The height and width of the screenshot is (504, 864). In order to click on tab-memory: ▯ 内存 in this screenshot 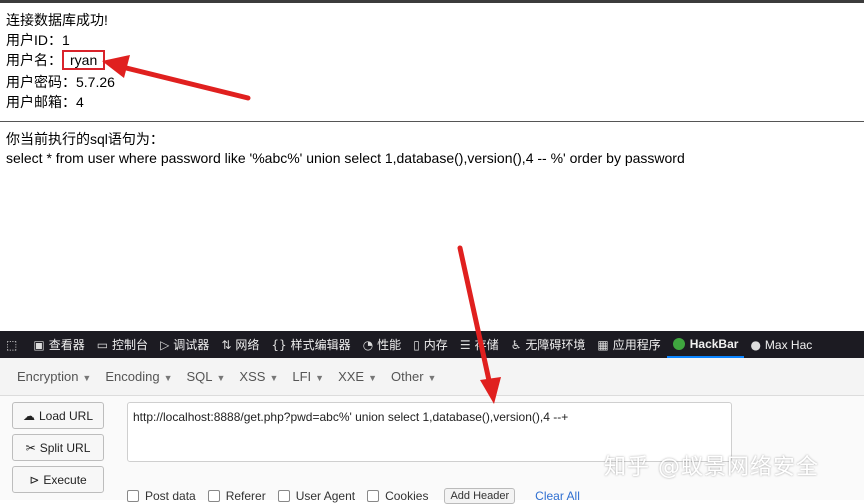, I will do `click(430, 344)`.